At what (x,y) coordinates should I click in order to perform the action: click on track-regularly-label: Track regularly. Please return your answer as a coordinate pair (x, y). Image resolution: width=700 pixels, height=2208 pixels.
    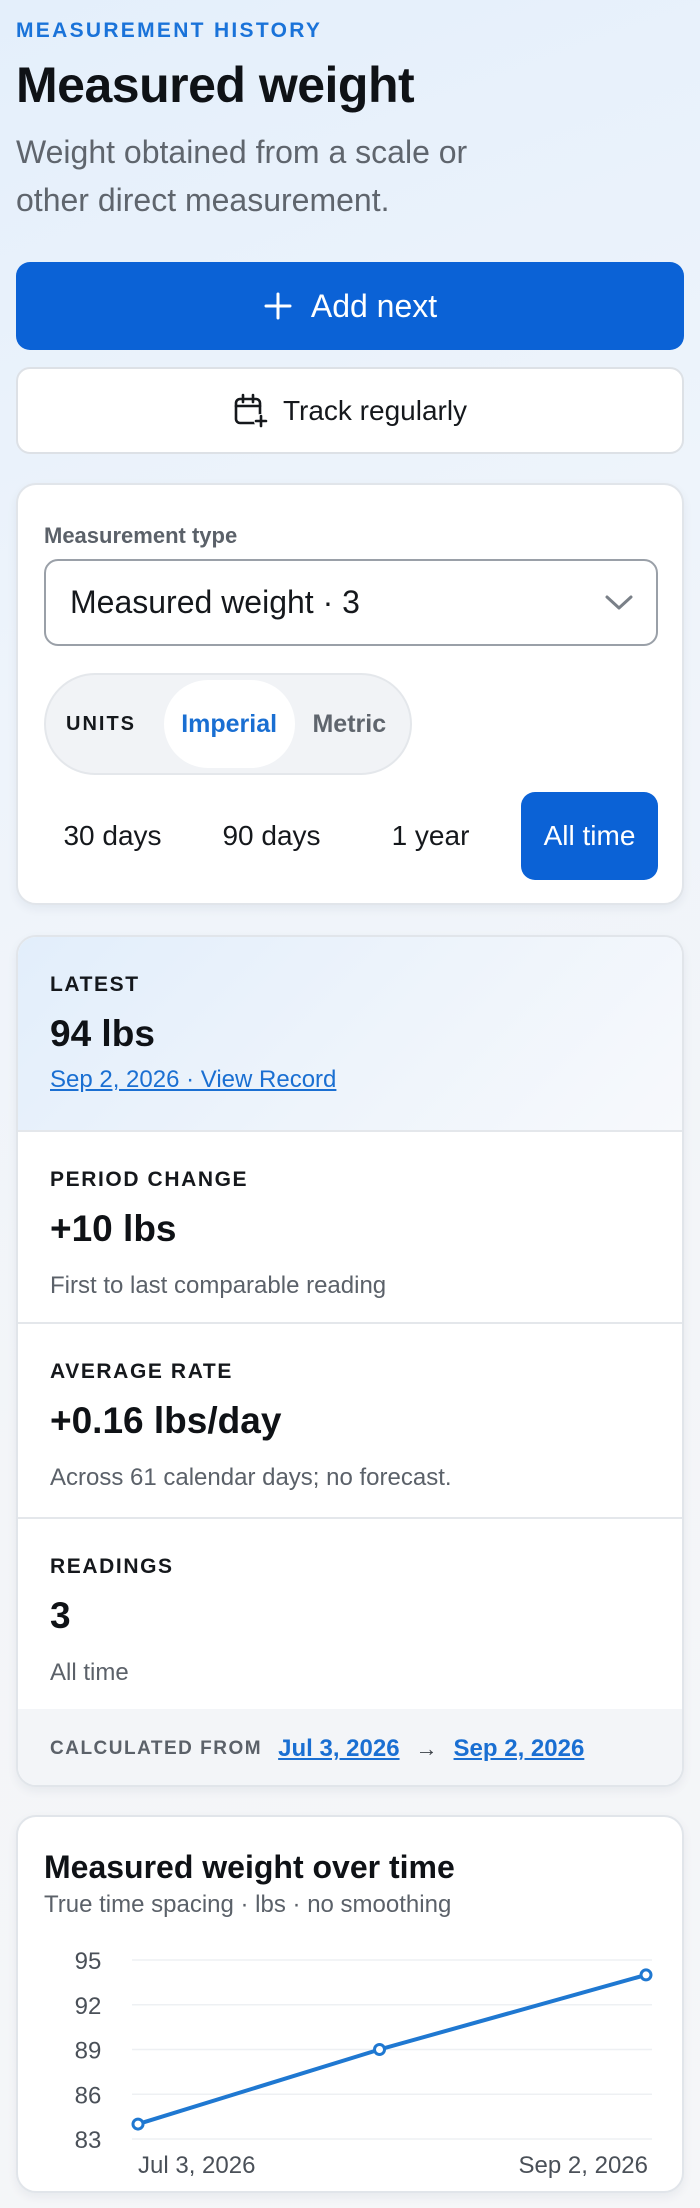
    Looking at the image, I should click on (375, 410).